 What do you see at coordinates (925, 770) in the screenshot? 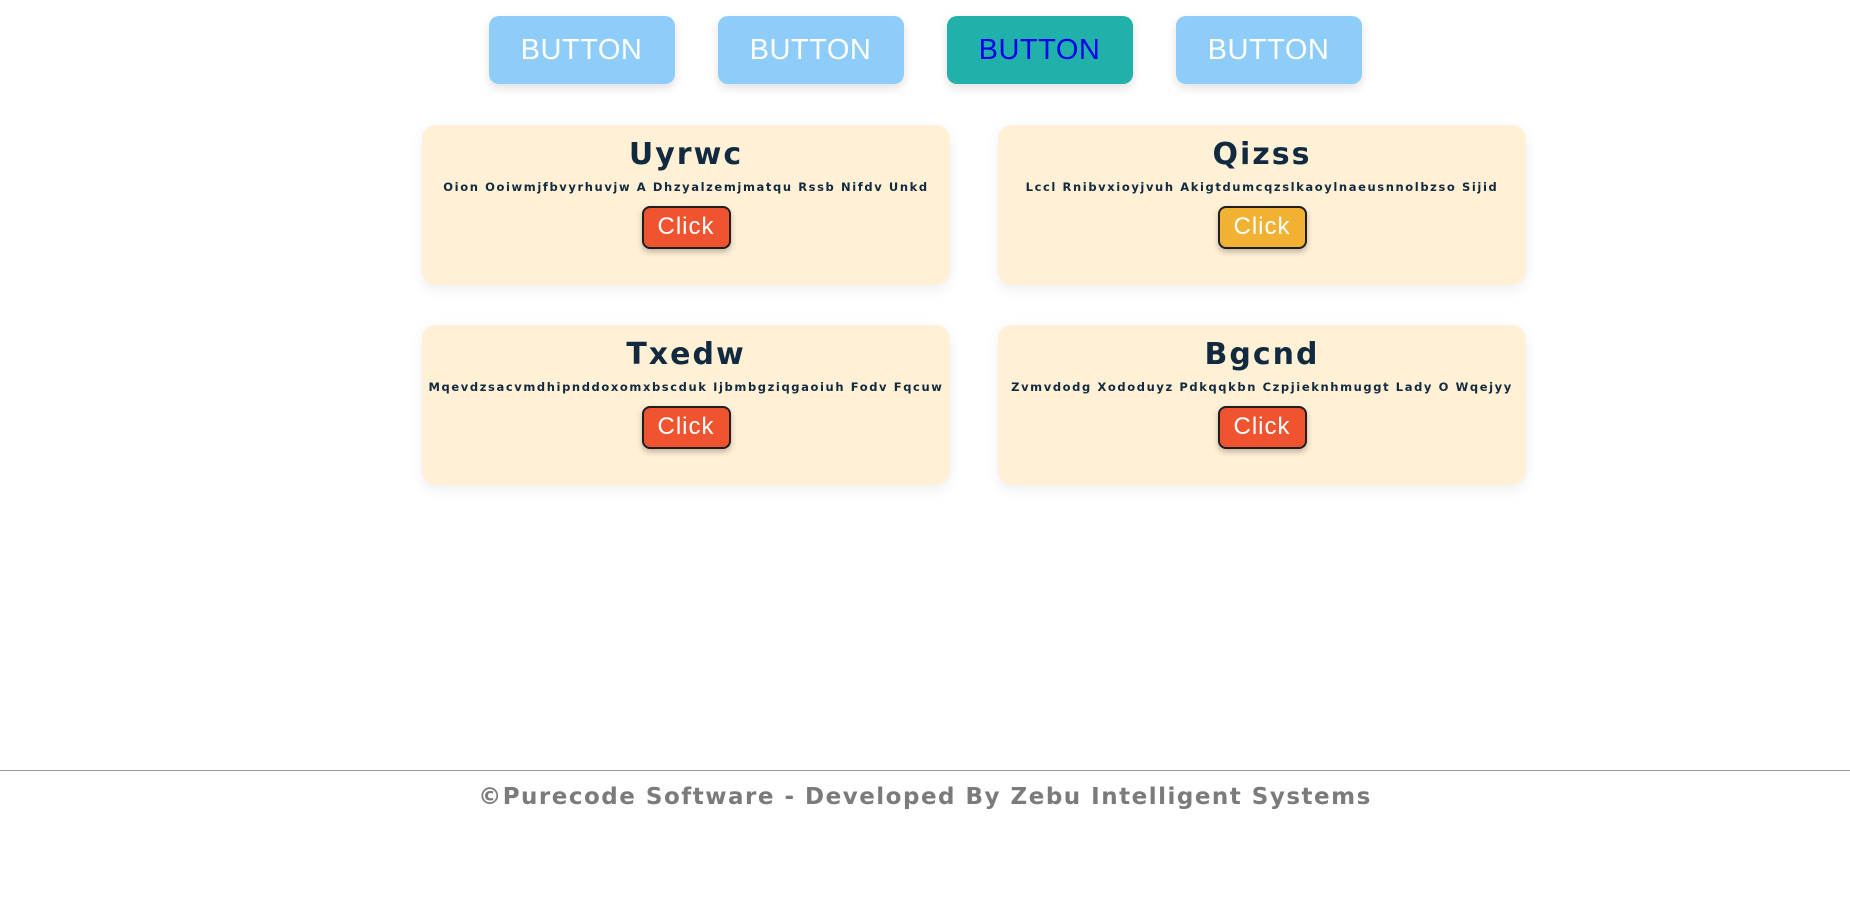
I see `footer-divider` at bounding box center [925, 770].